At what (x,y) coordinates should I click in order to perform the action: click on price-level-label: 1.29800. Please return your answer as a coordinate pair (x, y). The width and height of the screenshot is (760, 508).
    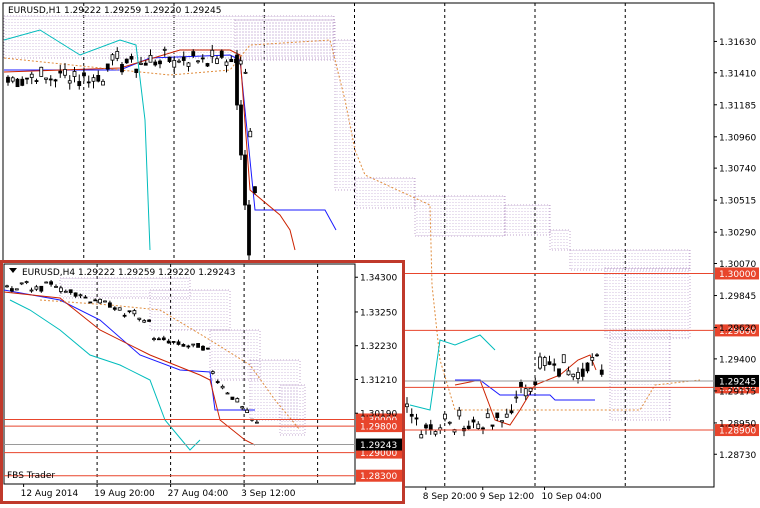
    Looking at the image, I should click on (378, 428).